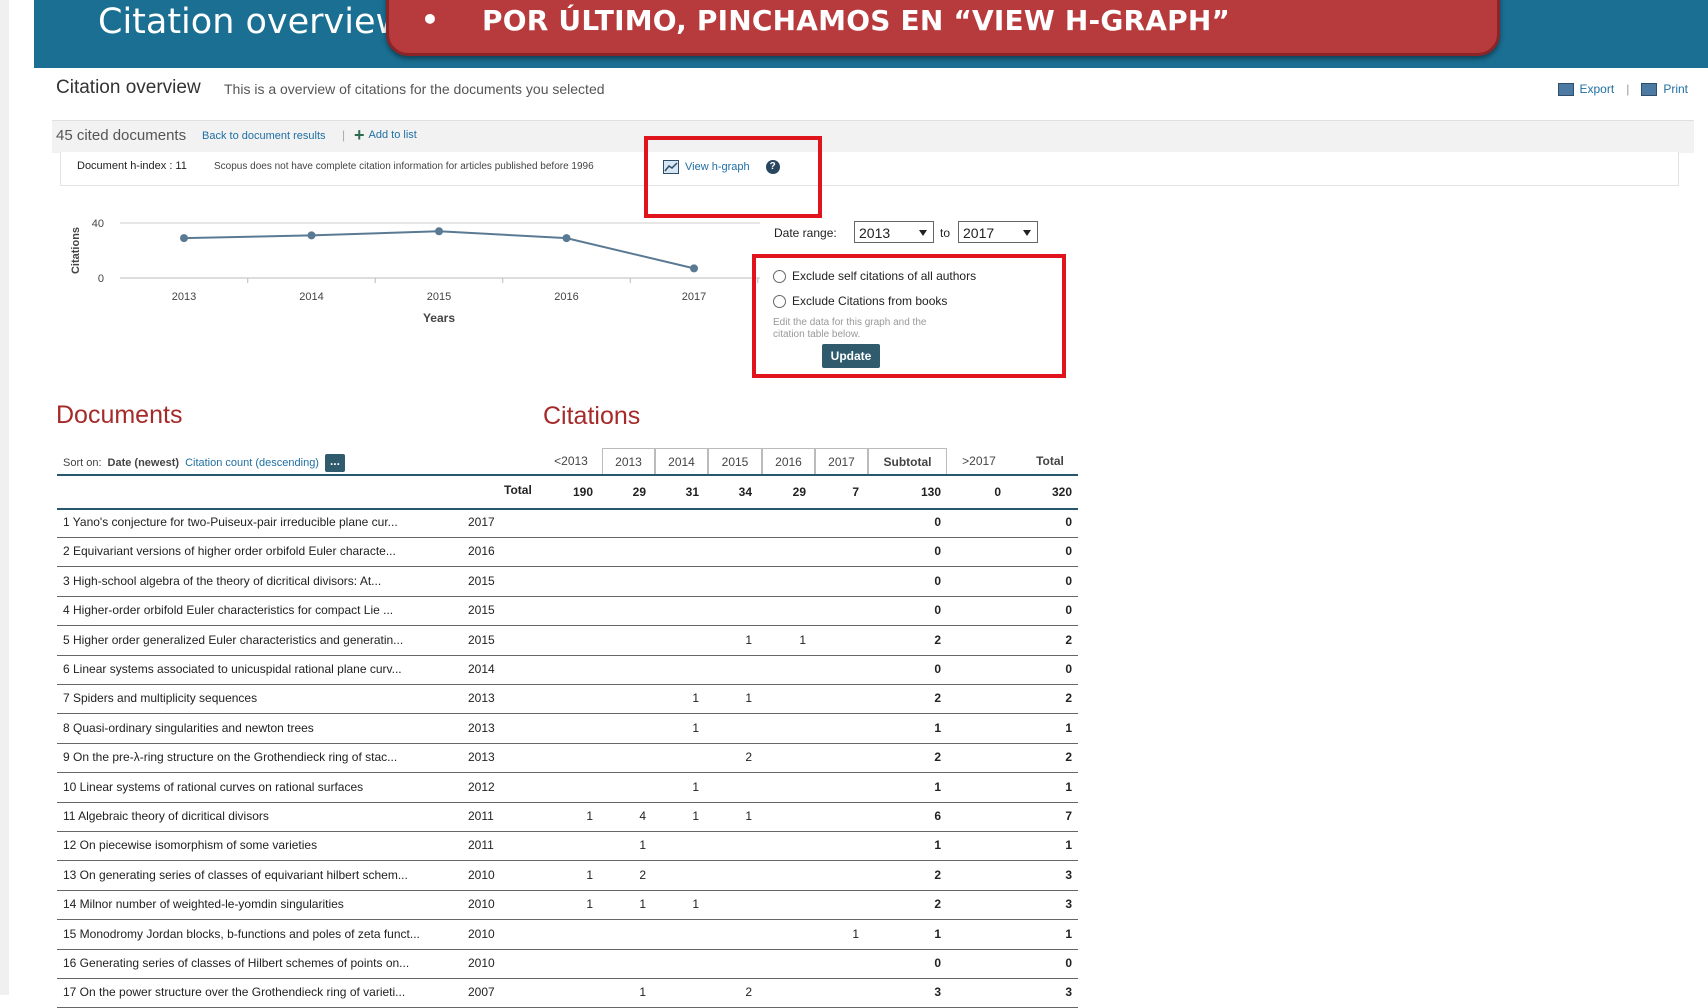  What do you see at coordinates (1675, 89) in the screenshot?
I see `print-link: Print` at bounding box center [1675, 89].